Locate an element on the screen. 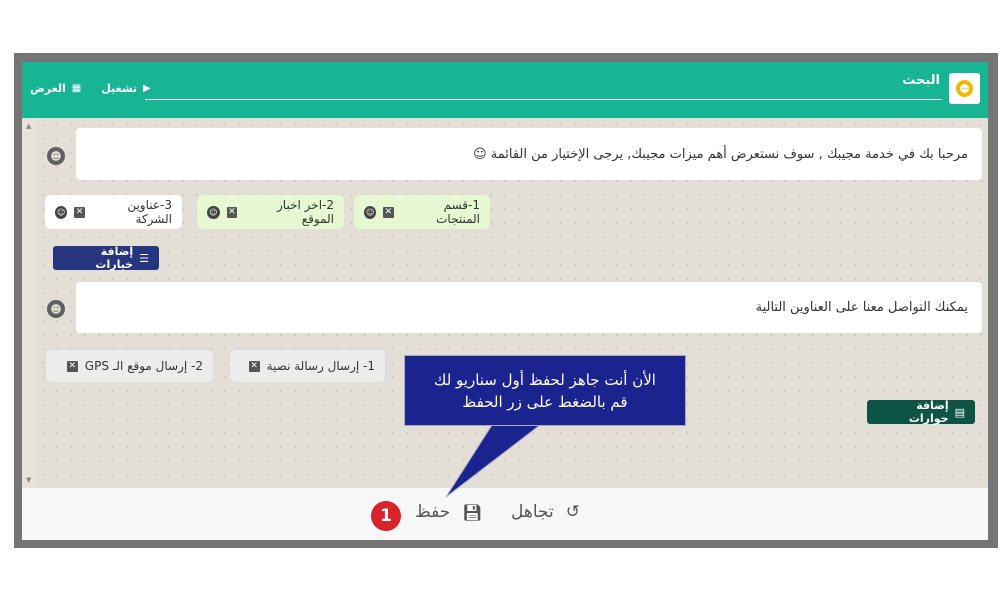 The width and height of the screenshot is (1008, 600). save-icon: 💾︎ is located at coordinates (472, 512).